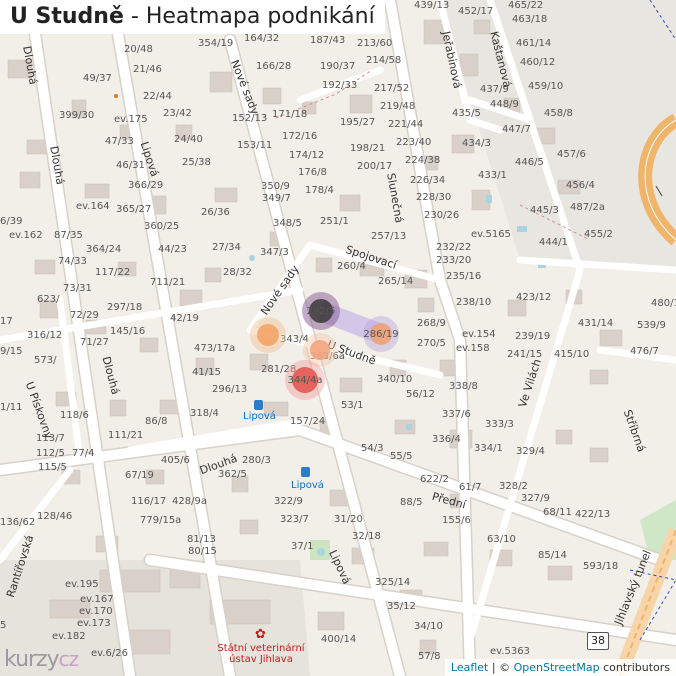  What do you see at coordinates (93, 206) in the screenshot?
I see `house-number: ev.164` at bounding box center [93, 206].